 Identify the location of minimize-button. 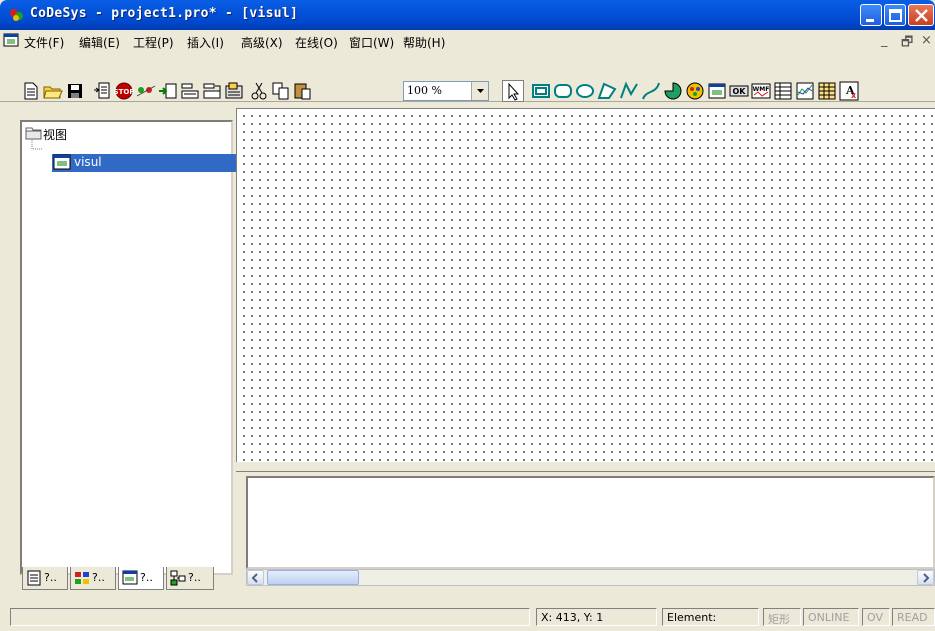
(871, 15).